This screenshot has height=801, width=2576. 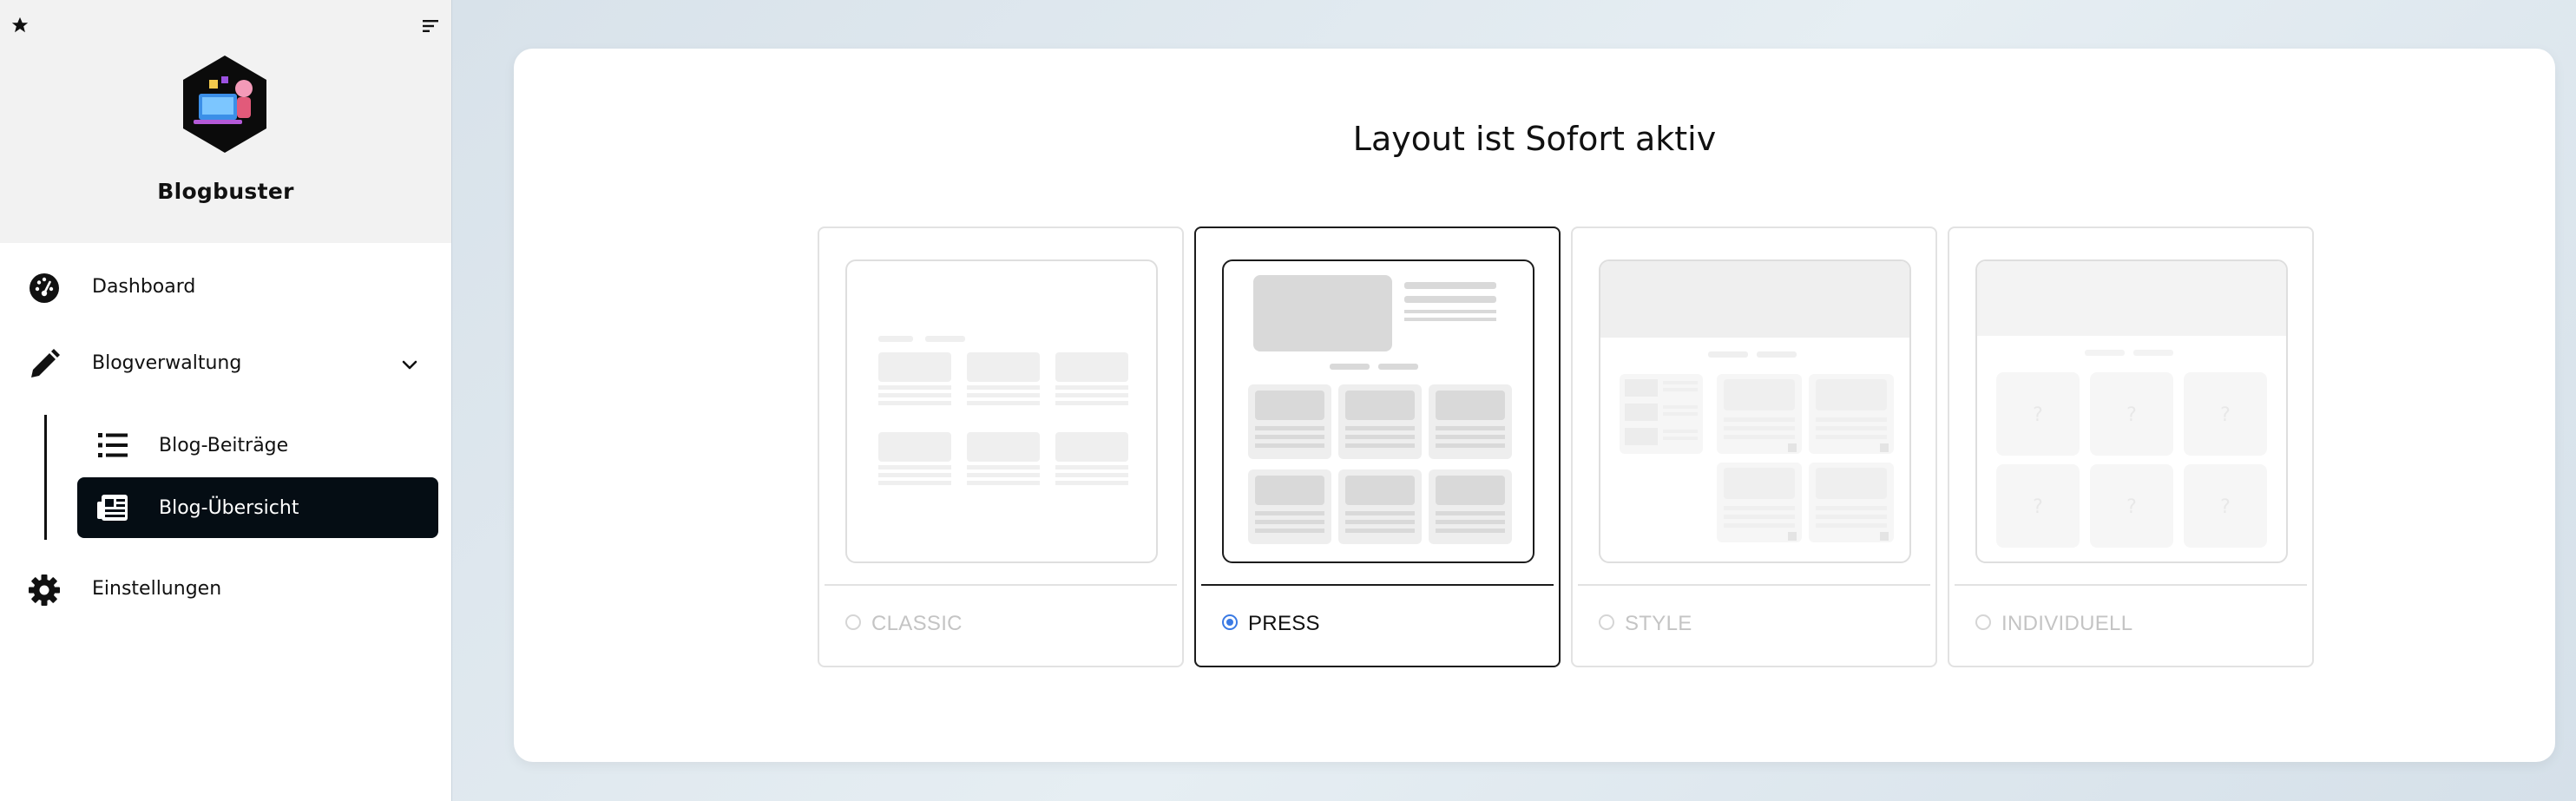 What do you see at coordinates (1284, 623) in the screenshot?
I see `layout-label-press: PRESS` at bounding box center [1284, 623].